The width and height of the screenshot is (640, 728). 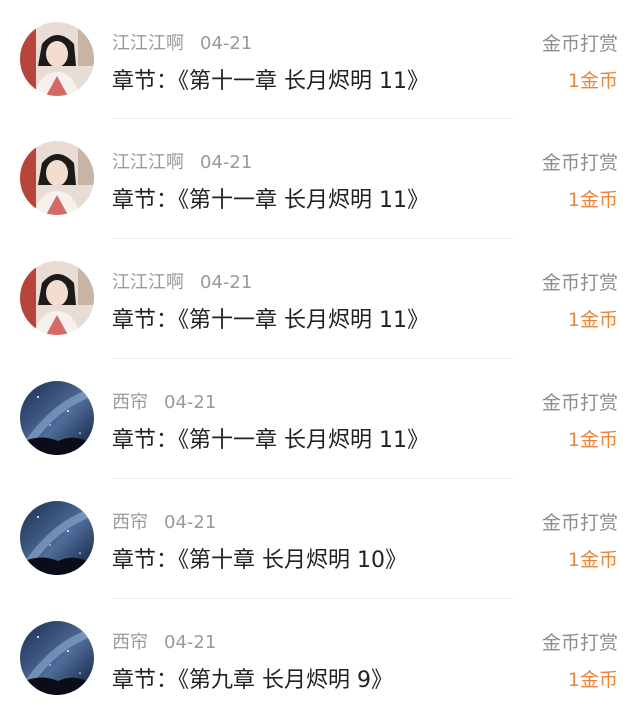 I want to click on chapter-title: 章节：《第十章 长月烬明 10》, so click(x=259, y=560).